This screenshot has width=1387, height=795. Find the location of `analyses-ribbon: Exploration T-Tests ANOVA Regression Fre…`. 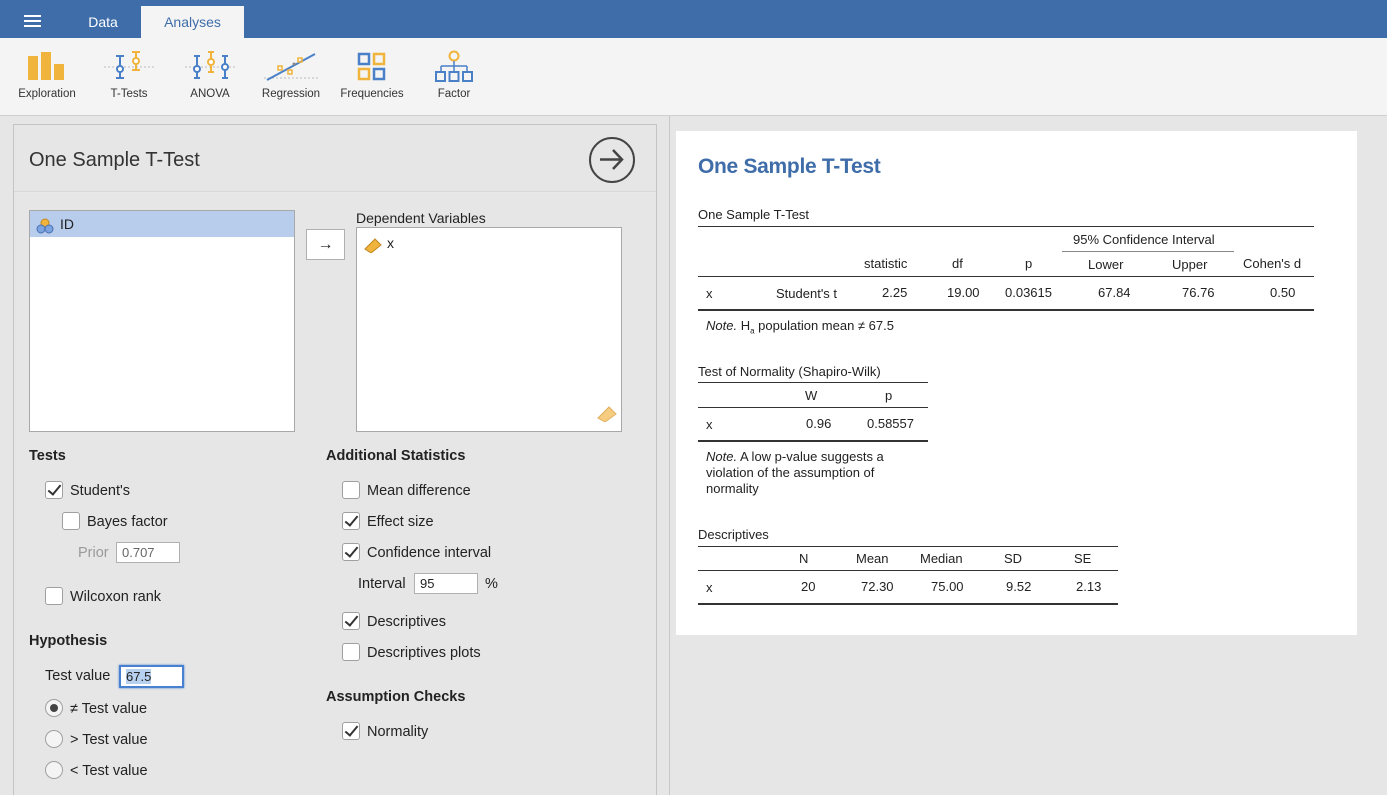

analyses-ribbon: Exploration T-Tests ANOVA Regression Fre… is located at coordinates (693, 77).